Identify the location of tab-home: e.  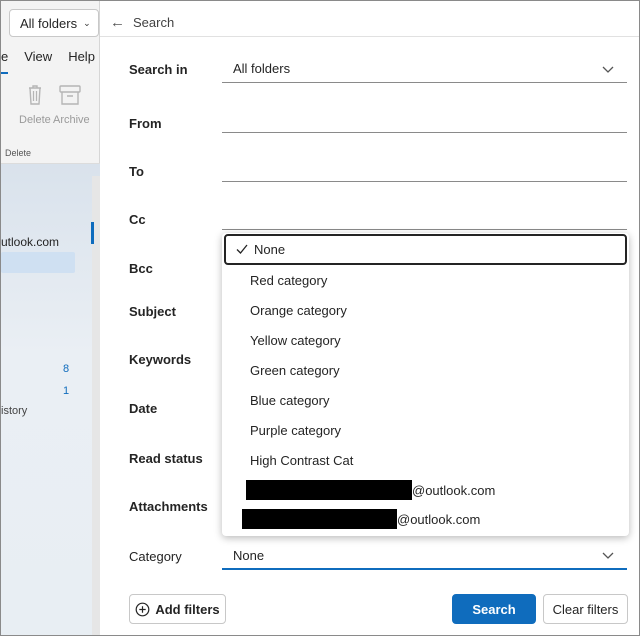
(5, 61).